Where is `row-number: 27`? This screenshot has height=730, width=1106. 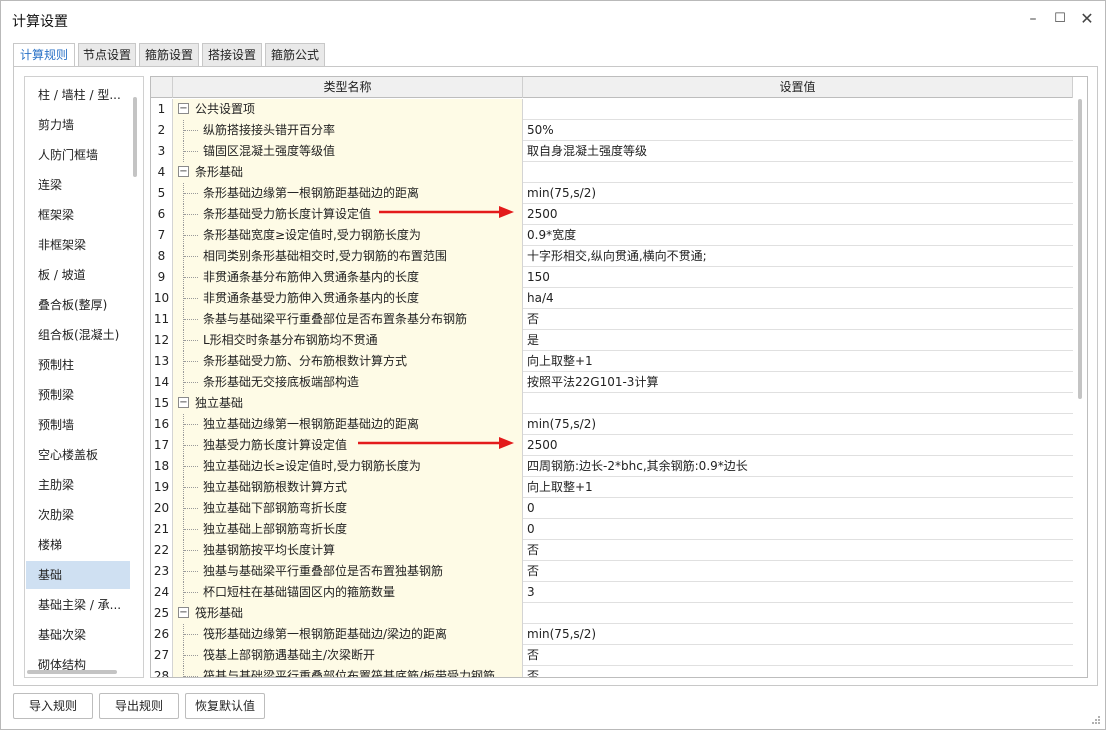 row-number: 27 is located at coordinates (162, 655).